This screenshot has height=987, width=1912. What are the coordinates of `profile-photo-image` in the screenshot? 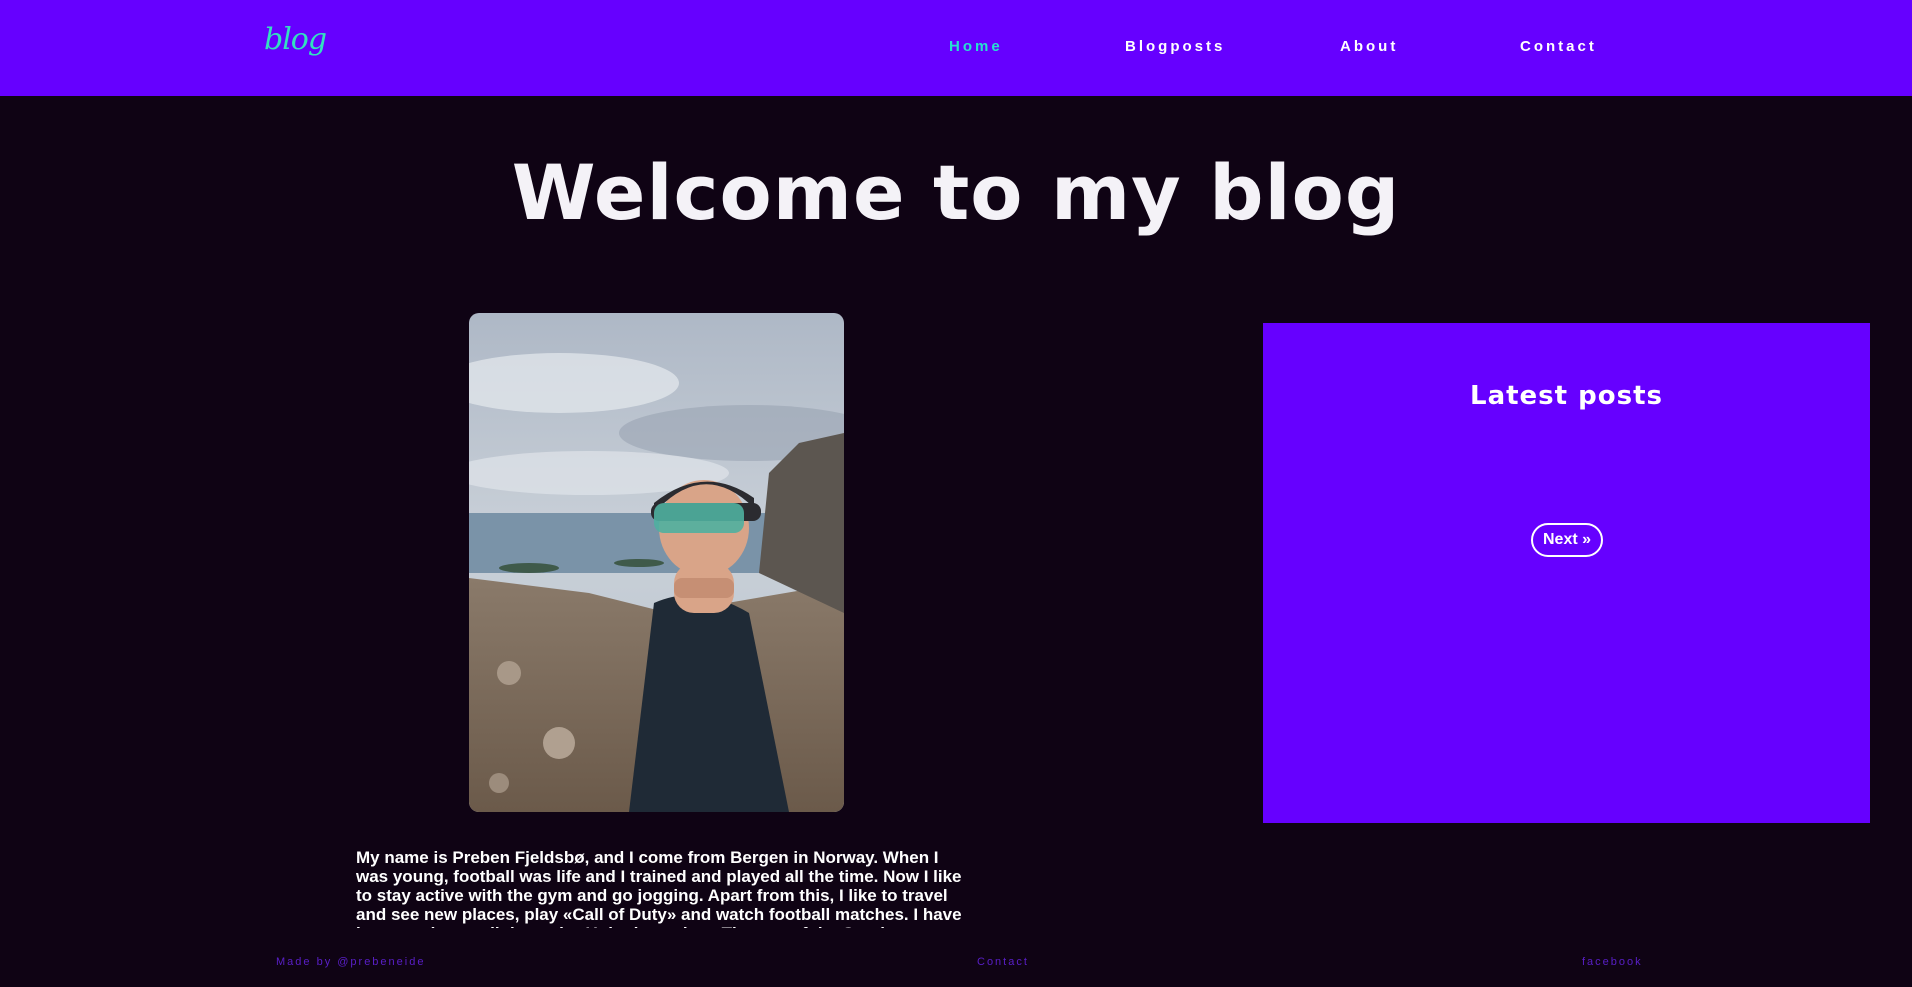 It's located at (656, 562).